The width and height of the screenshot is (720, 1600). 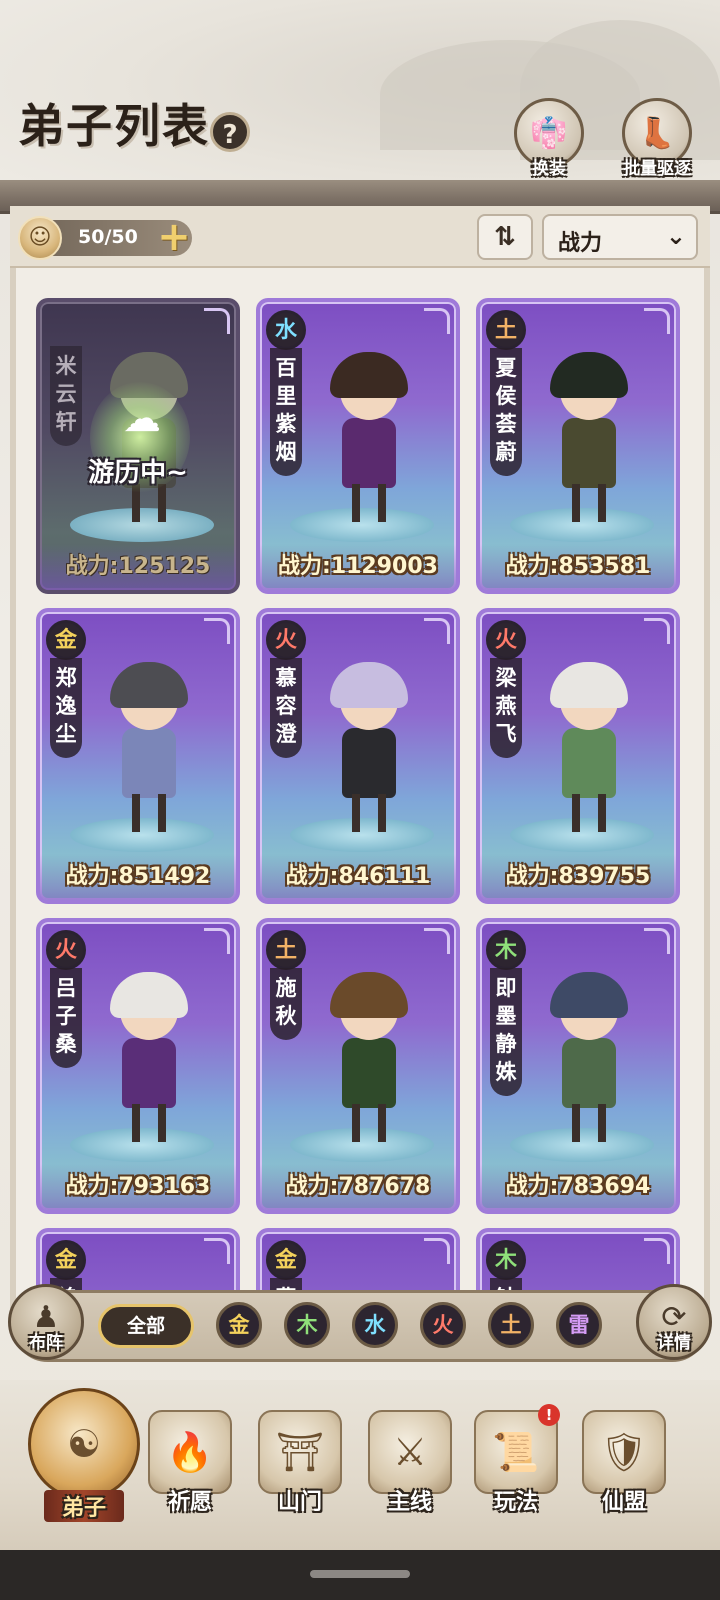 What do you see at coordinates (624, 1475) in the screenshot?
I see `nav-alliance: 🛡 仙盟` at bounding box center [624, 1475].